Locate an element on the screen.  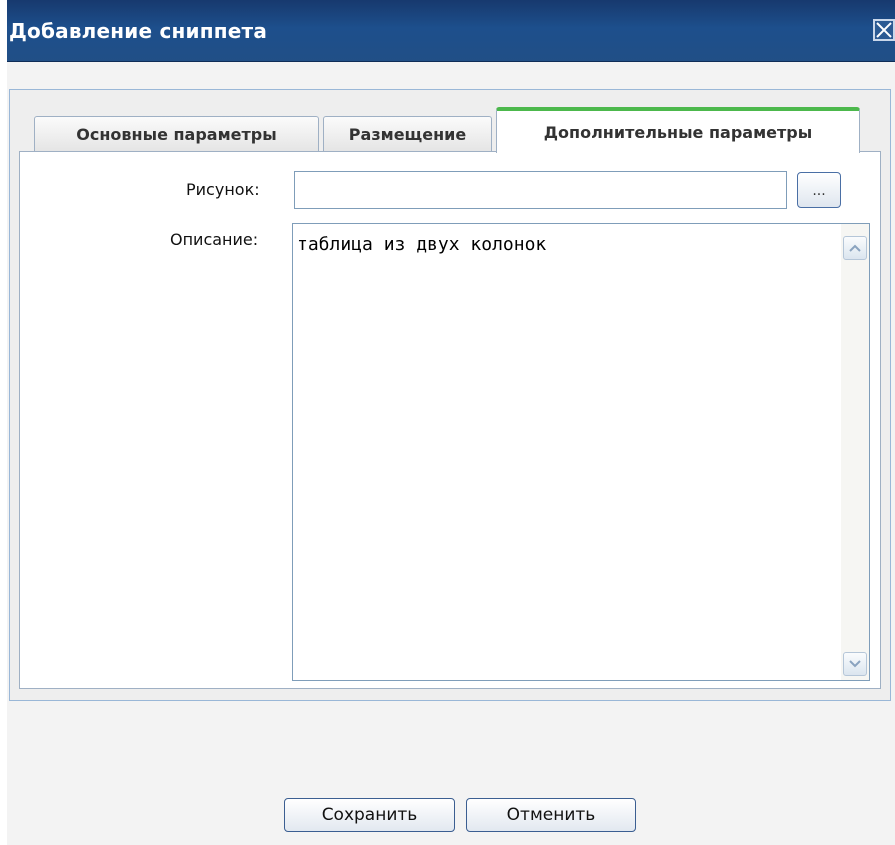
cancel-button: Отменить is located at coordinates (551, 815).